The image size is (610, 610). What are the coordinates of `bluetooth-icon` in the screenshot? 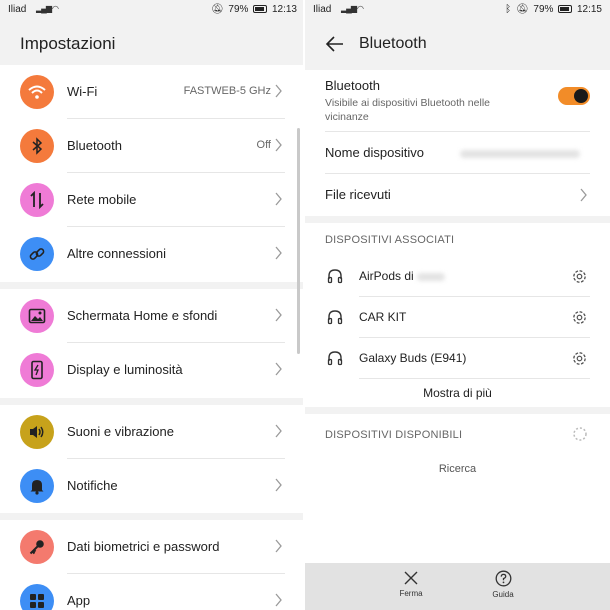 It's located at (37, 146).